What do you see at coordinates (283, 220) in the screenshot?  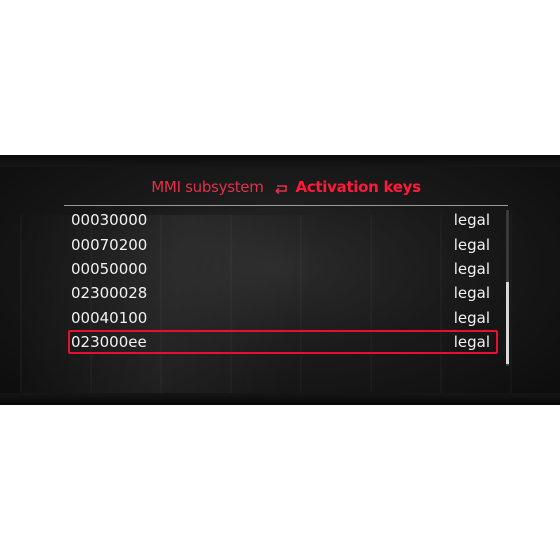 I see `list-item: 00030000 legal` at bounding box center [283, 220].